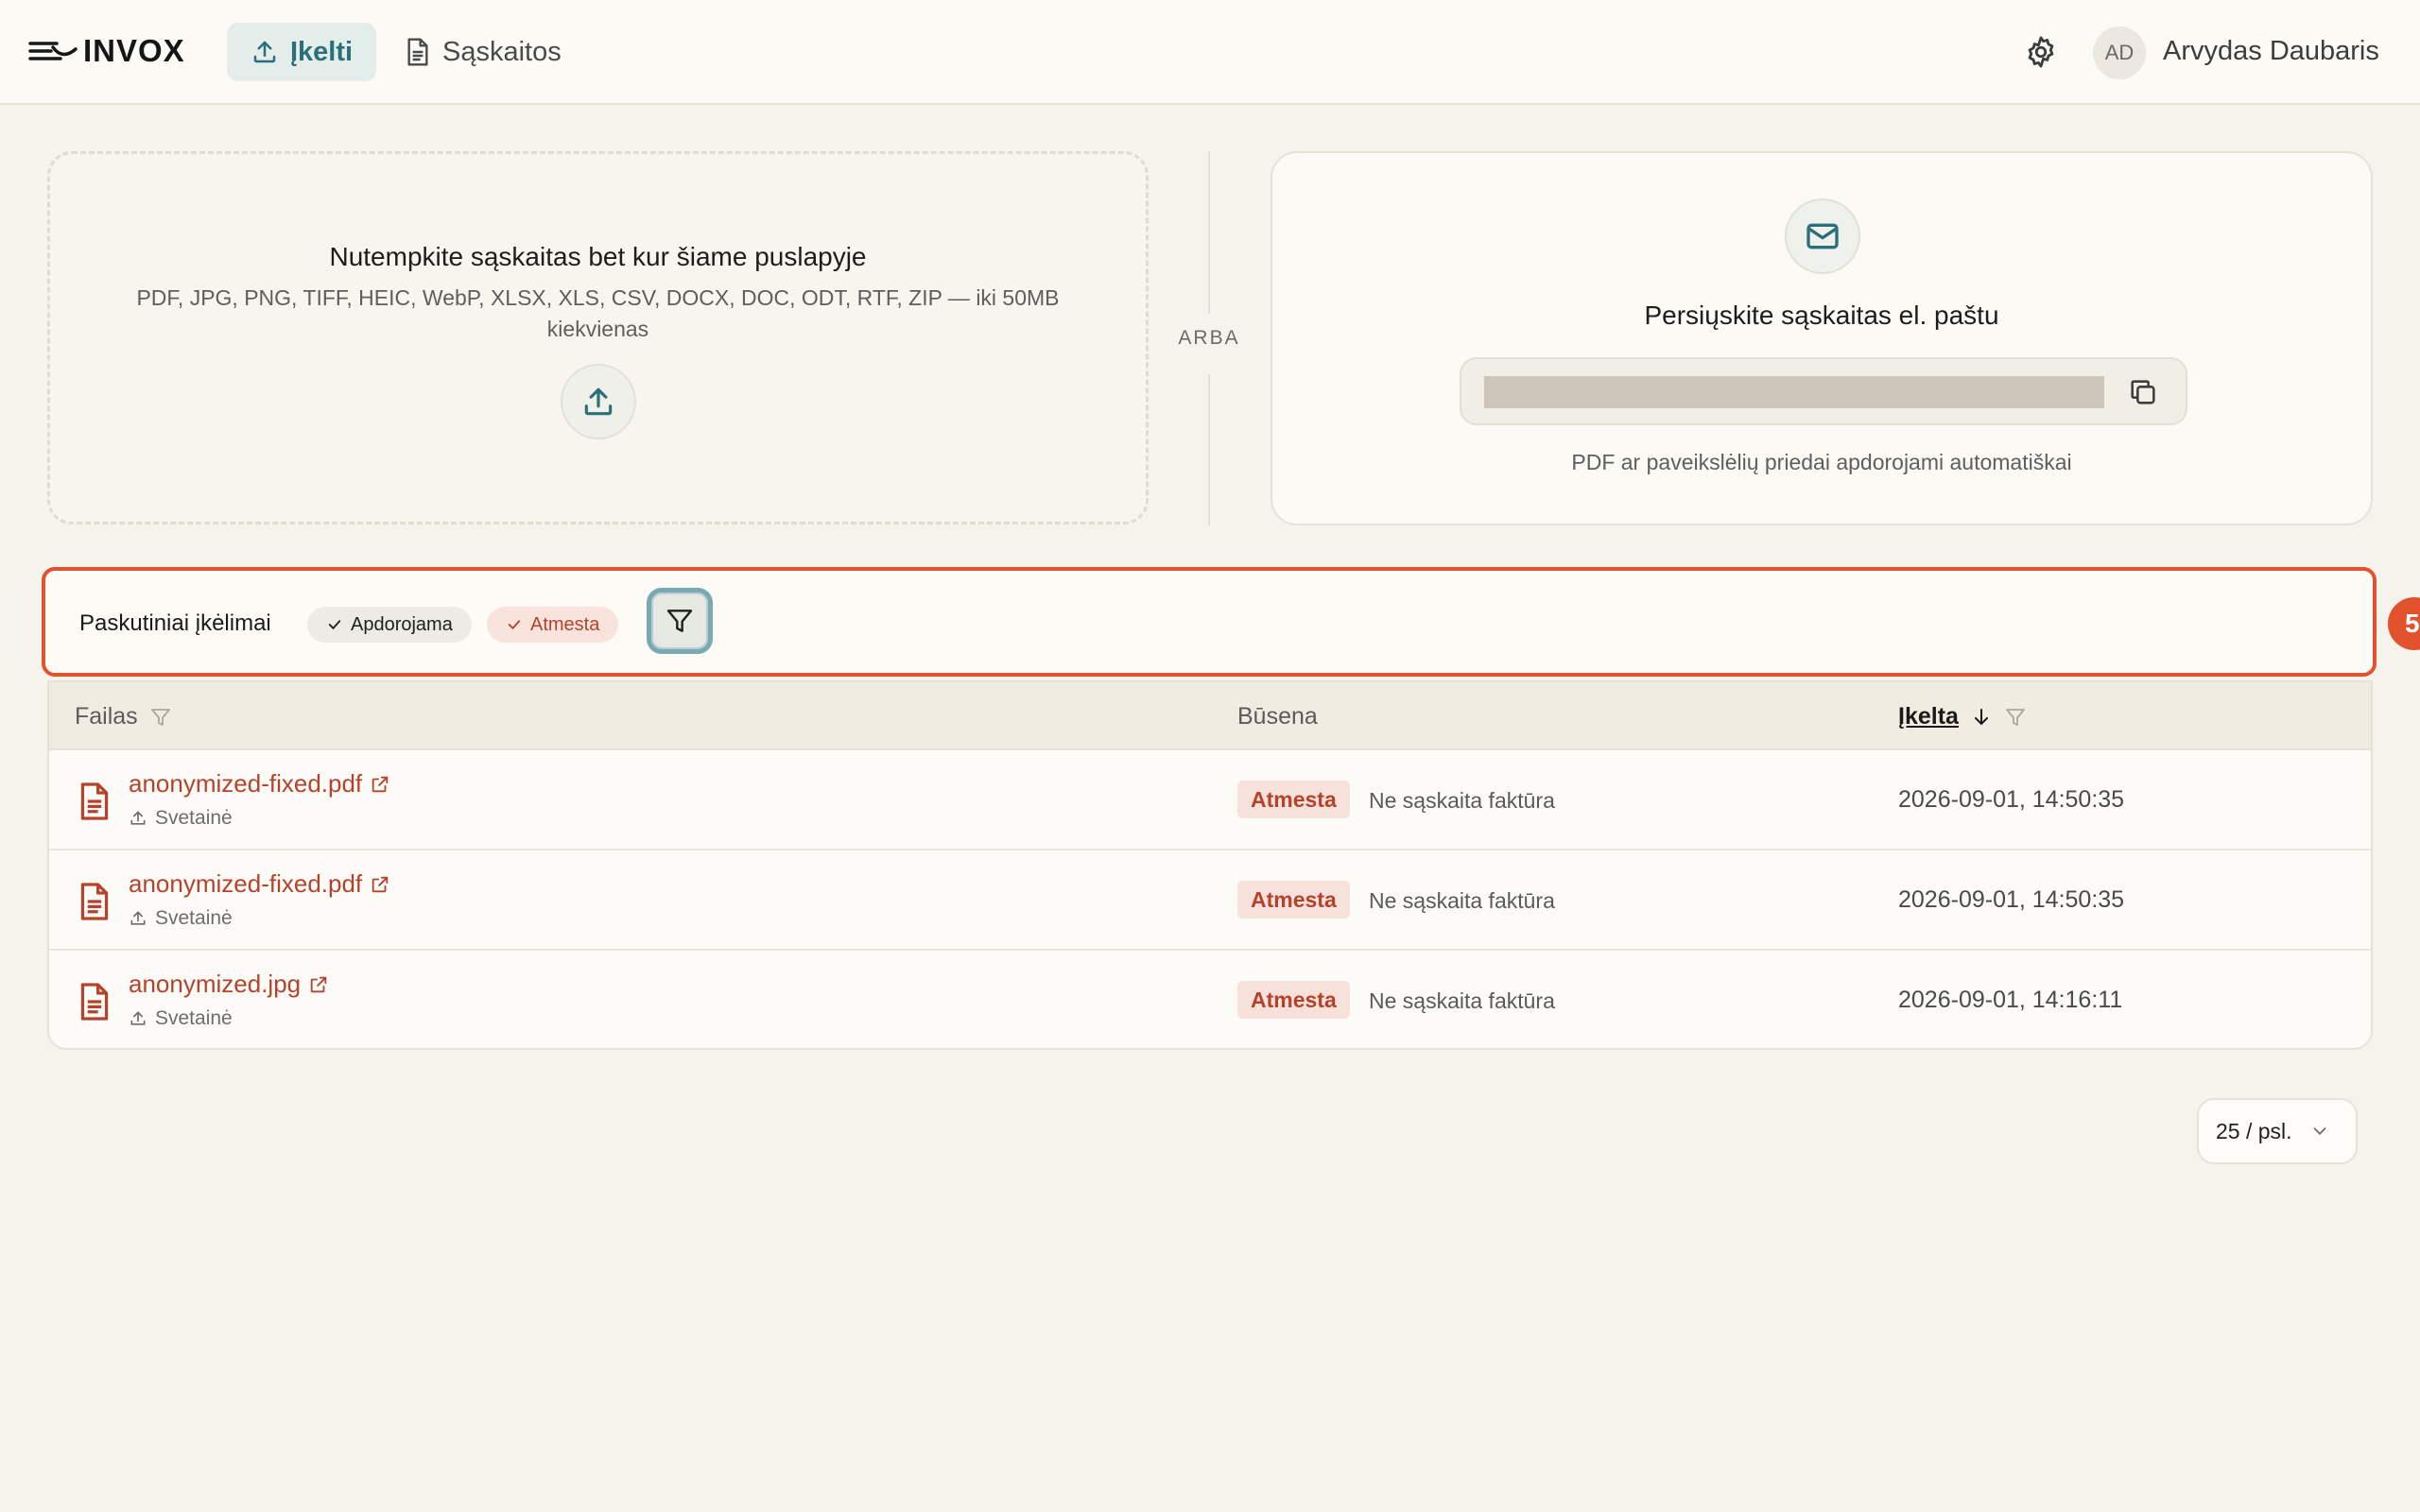 The height and width of the screenshot is (1512, 2420). What do you see at coordinates (2404, 623) in the screenshot?
I see `step-badge: 5` at bounding box center [2404, 623].